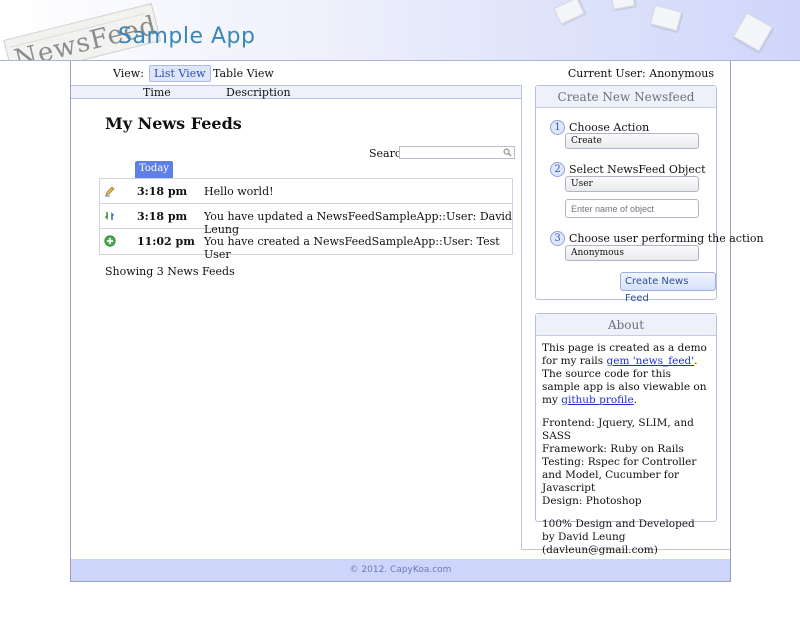 The width and height of the screenshot is (800, 617). I want to click on table-view-button: Table View, so click(243, 73).